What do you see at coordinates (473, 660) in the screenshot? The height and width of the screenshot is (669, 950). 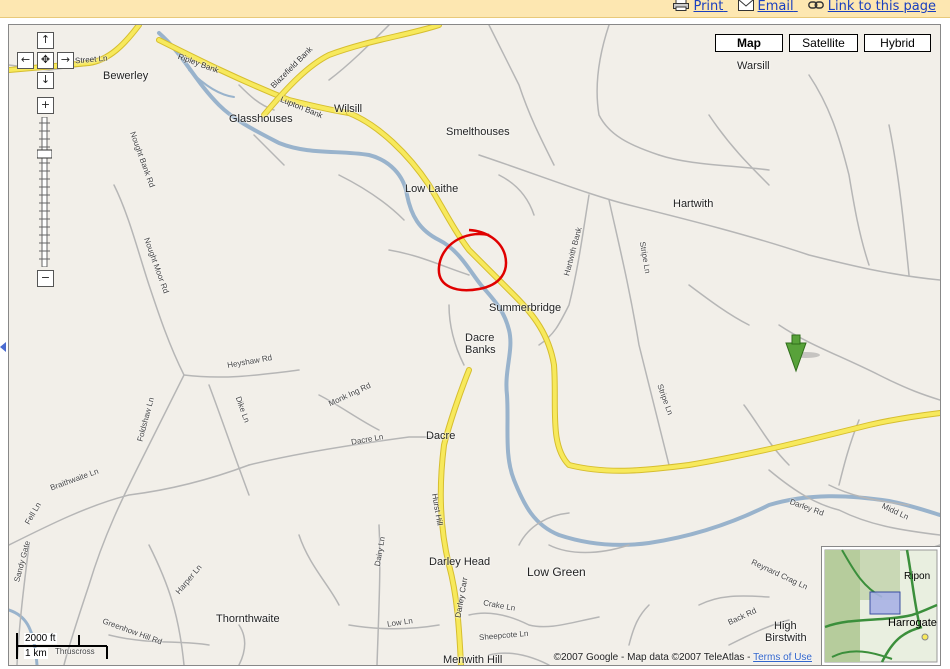 I see `place-menwith-hill: Menwith Hill` at bounding box center [473, 660].